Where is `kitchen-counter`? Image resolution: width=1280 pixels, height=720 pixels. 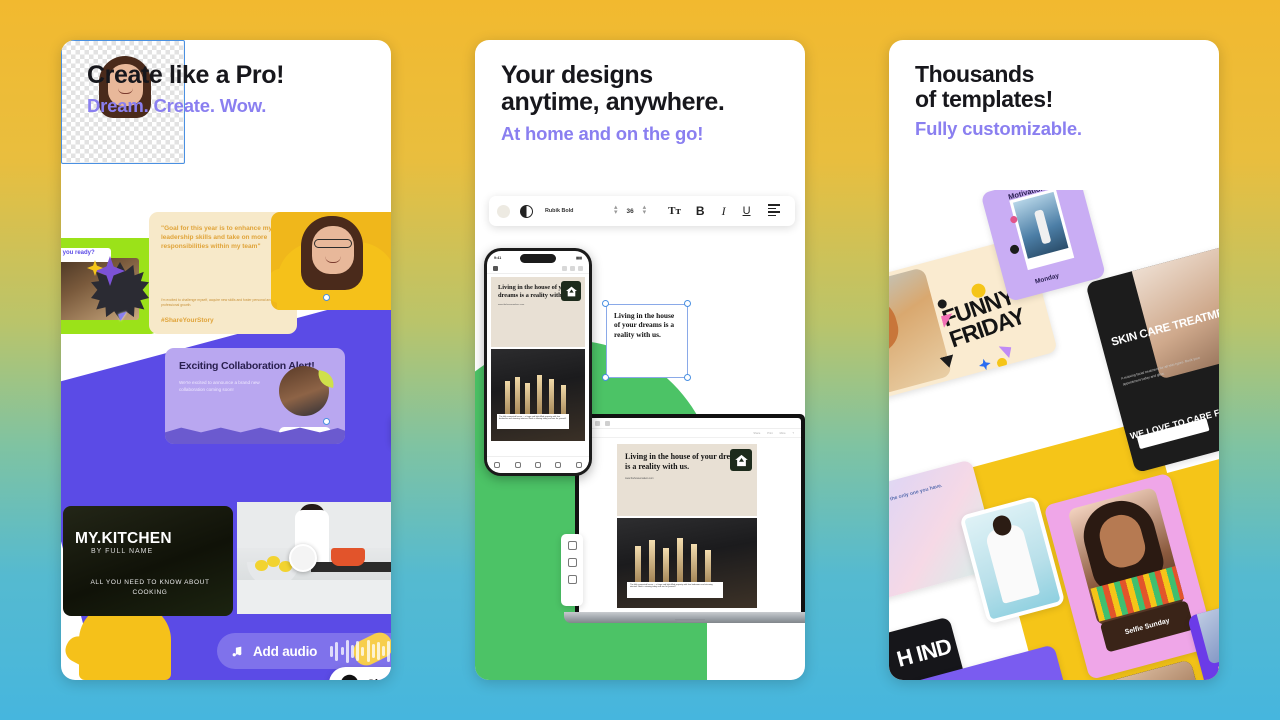 kitchen-counter is located at coordinates (314, 597).